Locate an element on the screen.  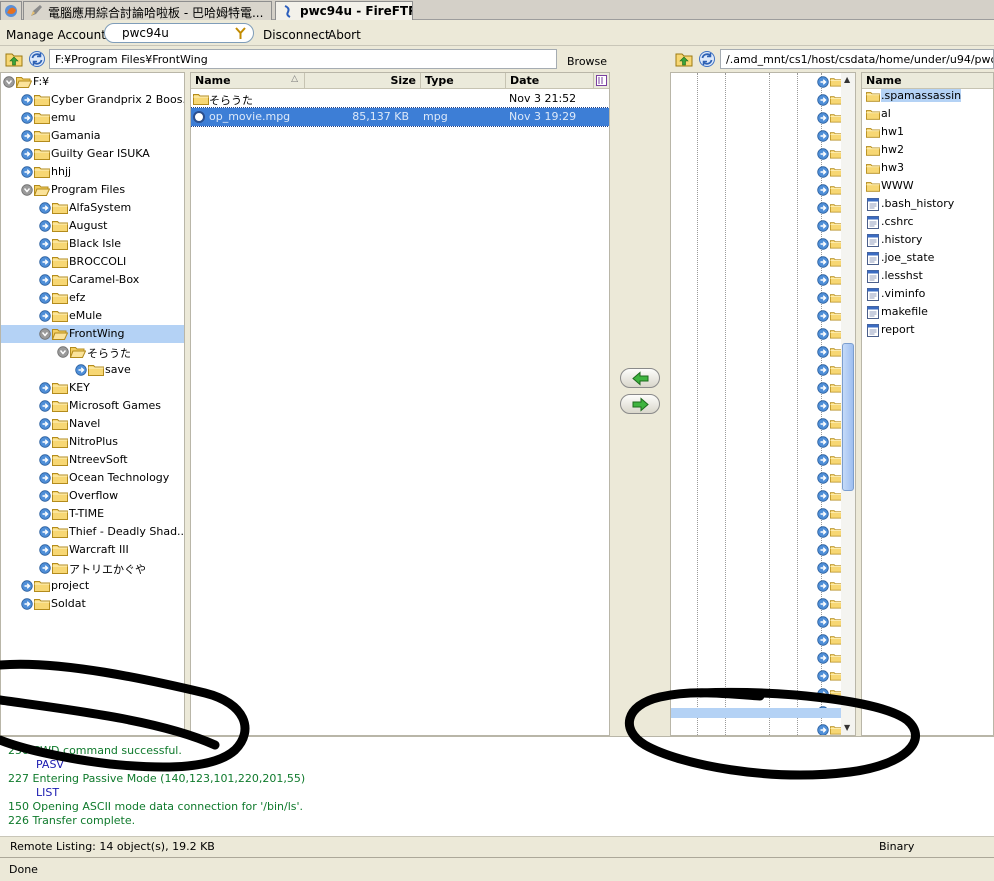
local-tree-item: そらうた is located at coordinates (92, 352).